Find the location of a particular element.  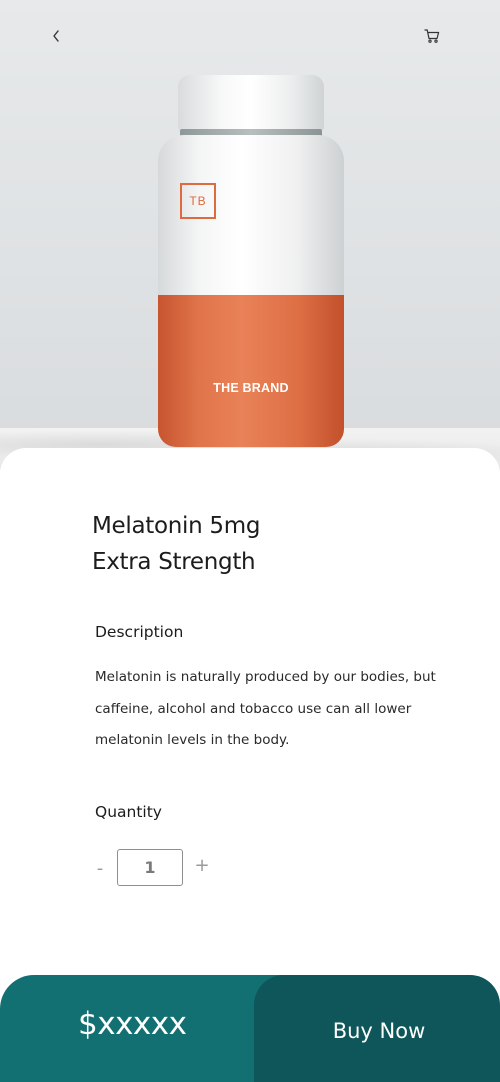

shopping-cart-icon is located at coordinates (432, 36).